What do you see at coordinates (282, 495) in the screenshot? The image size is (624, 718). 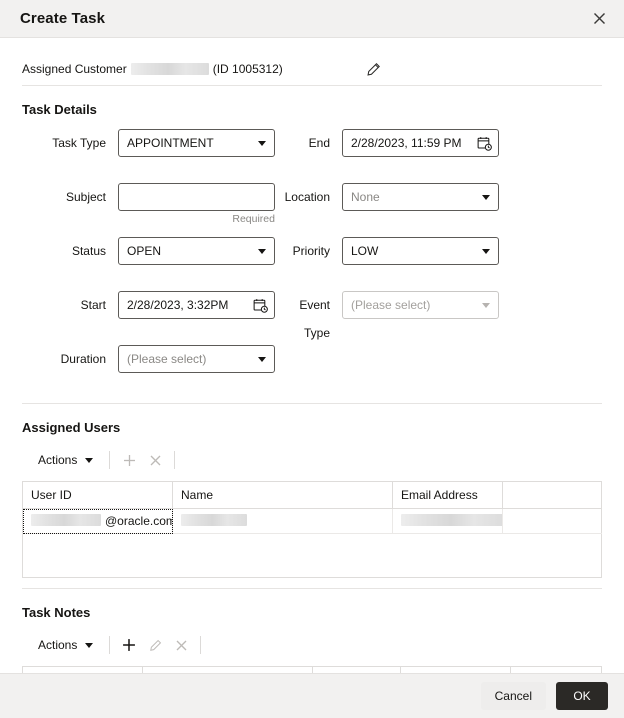 I see `column-header-name: Name` at bounding box center [282, 495].